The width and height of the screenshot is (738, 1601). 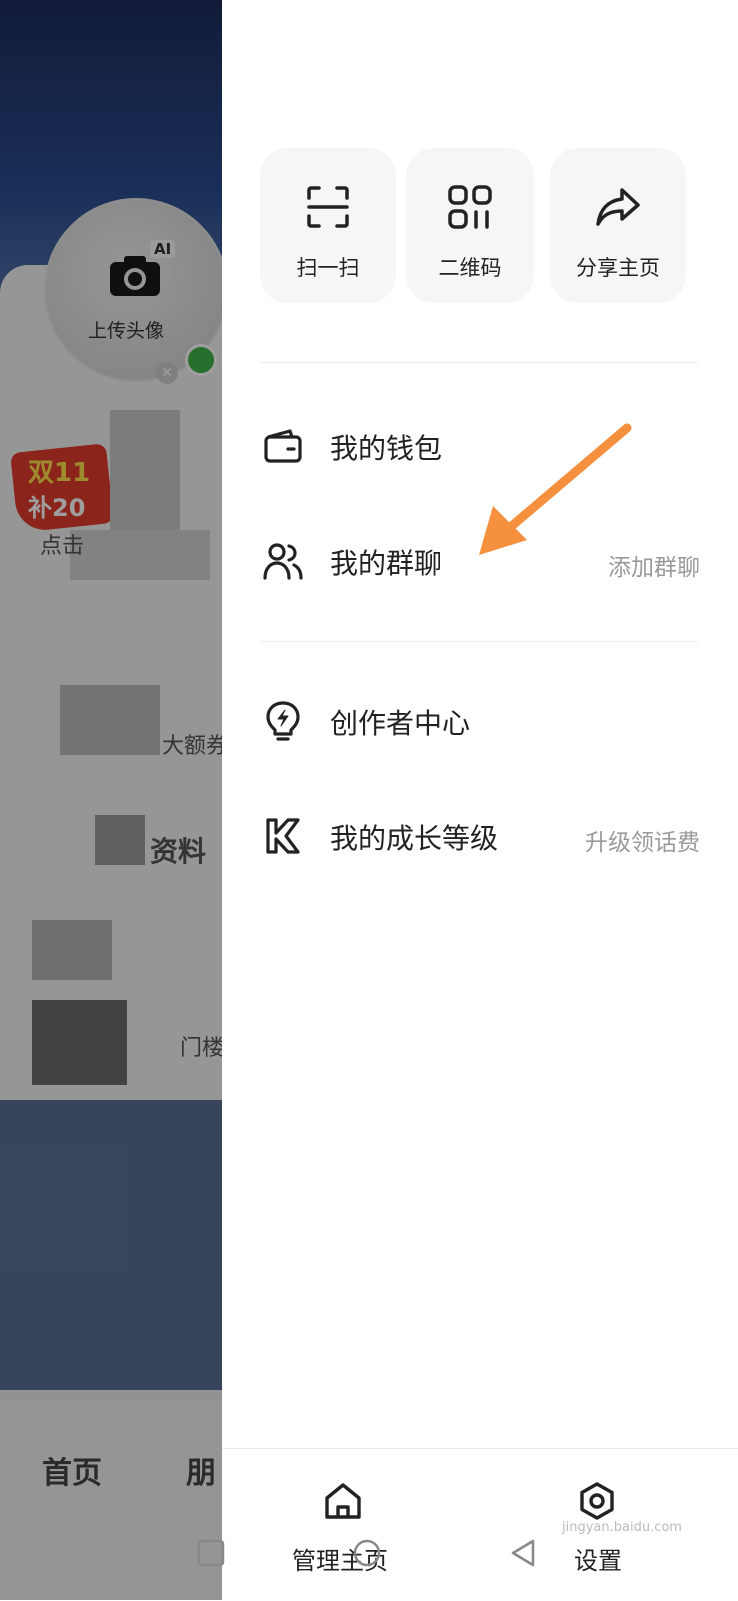 What do you see at coordinates (343, 1501) in the screenshot?
I see `home-icon` at bounding box center [343, 1501].